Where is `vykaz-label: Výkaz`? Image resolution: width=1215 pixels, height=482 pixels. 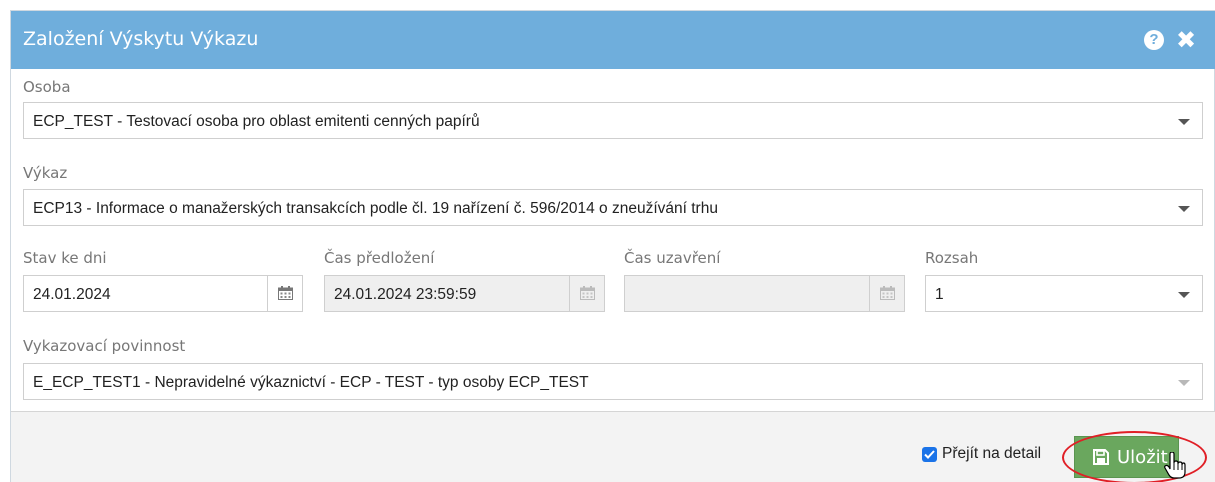 vykaz-label: Výkaz is located at coordinates (45, 173).